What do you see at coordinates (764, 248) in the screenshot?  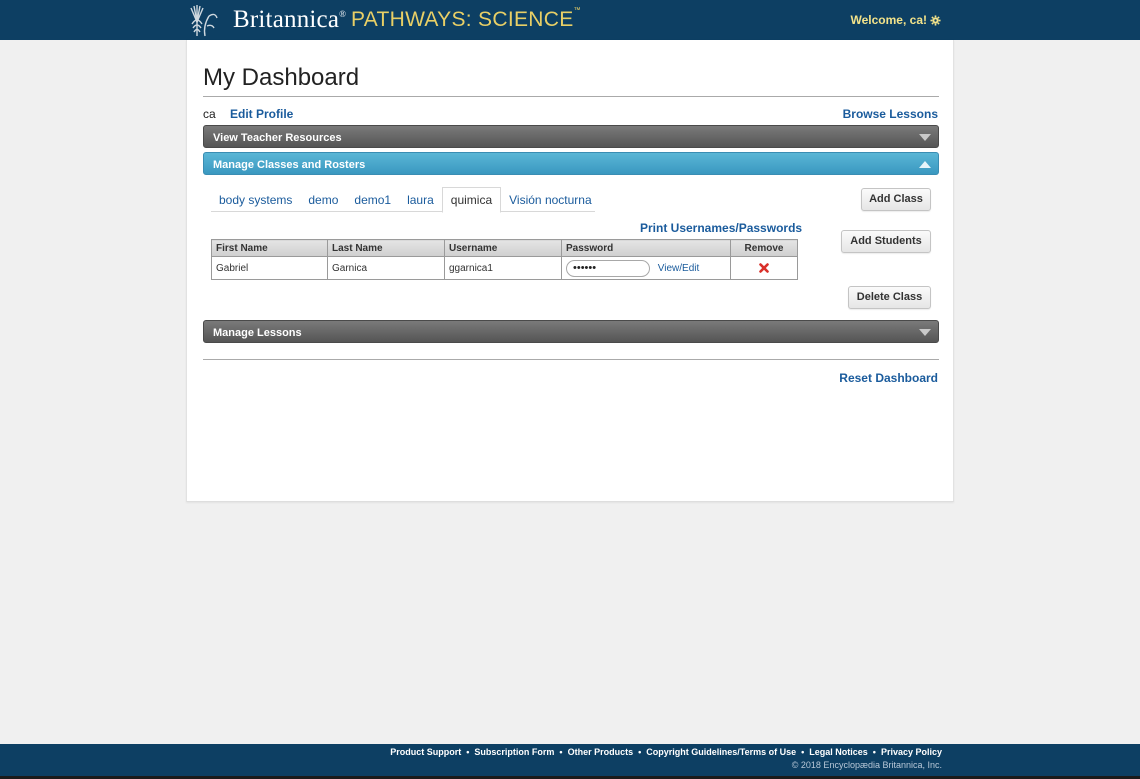 I see `remove-header: Remove` at bounding box center [764, 248].